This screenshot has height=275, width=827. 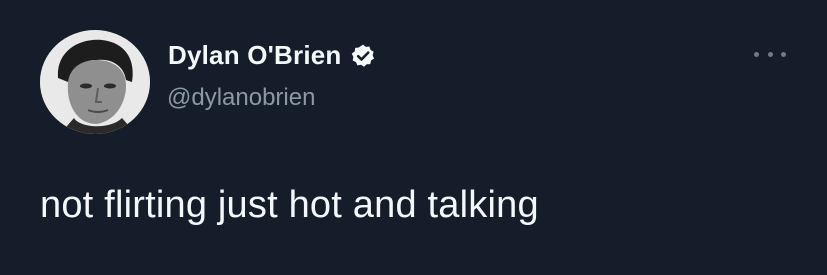 I want to click on avatar, so click(x=95, y=82).